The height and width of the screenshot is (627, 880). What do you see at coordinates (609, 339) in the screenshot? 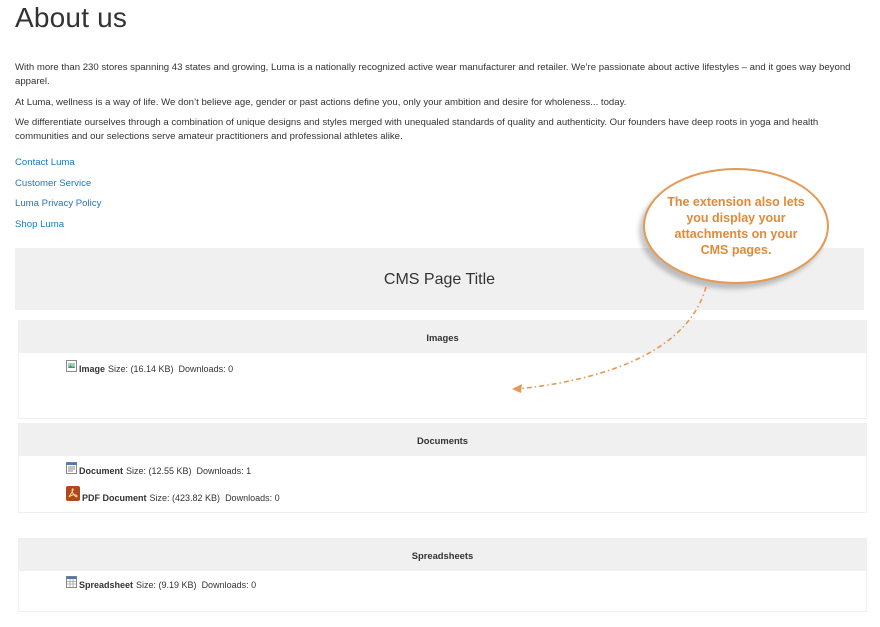
I see `callout-arrow` at bounding box center [609, 339].